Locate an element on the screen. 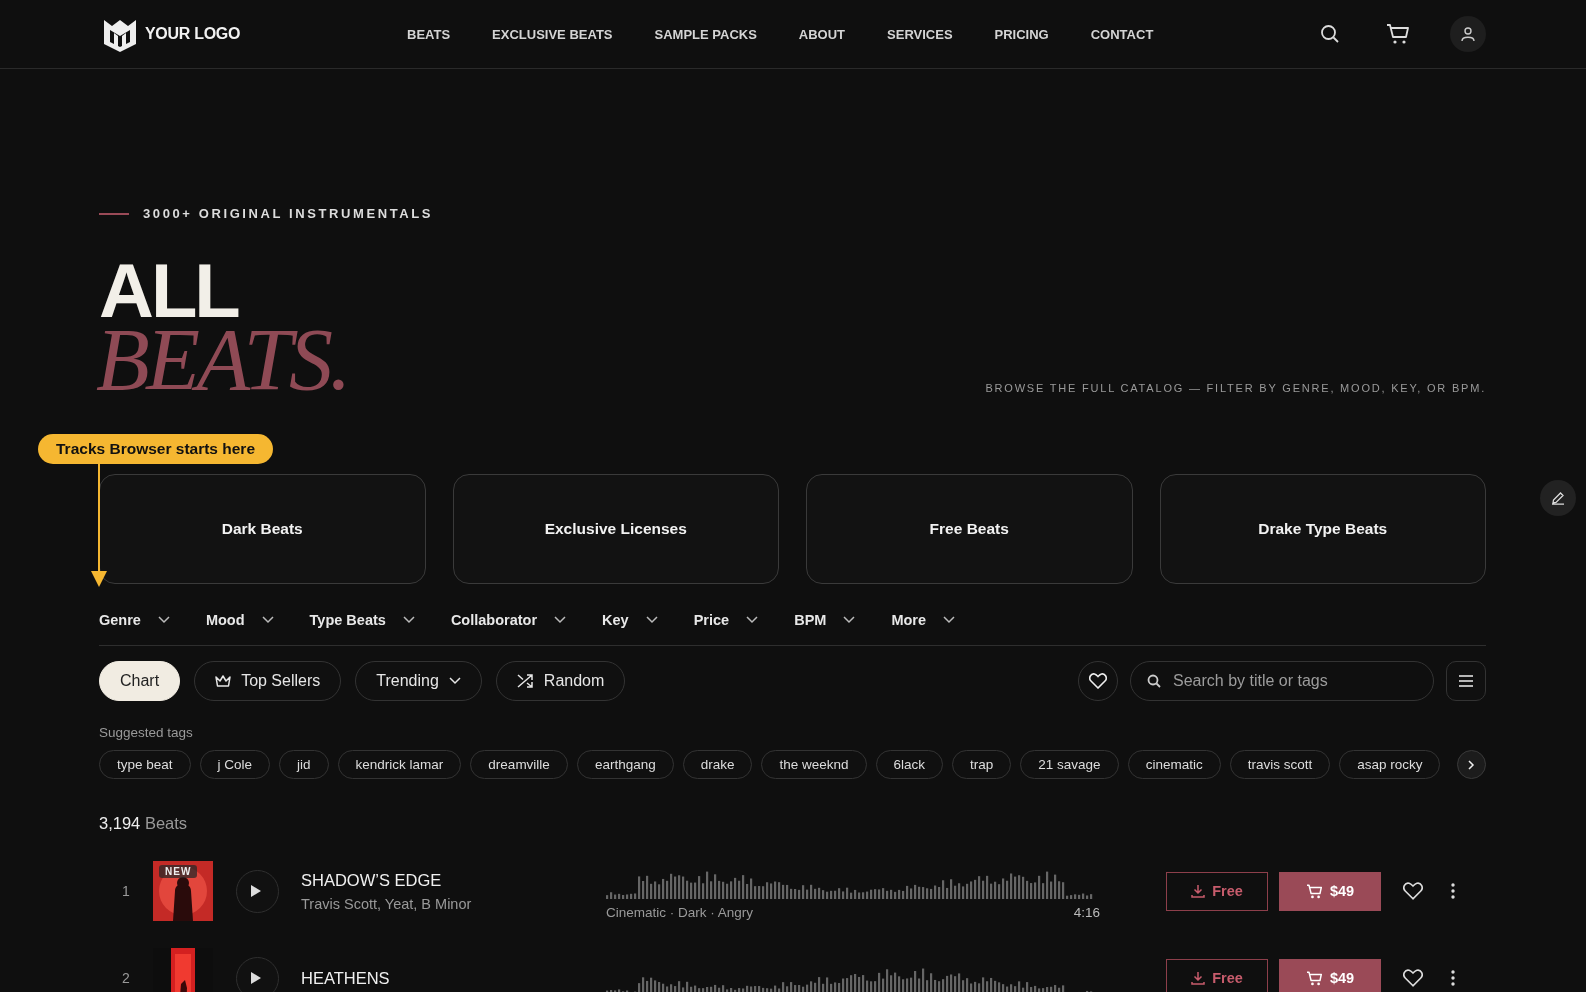 The height and width of the screenshot is (992, 1586). pencil-icon is located at coordinates (1558, 498).